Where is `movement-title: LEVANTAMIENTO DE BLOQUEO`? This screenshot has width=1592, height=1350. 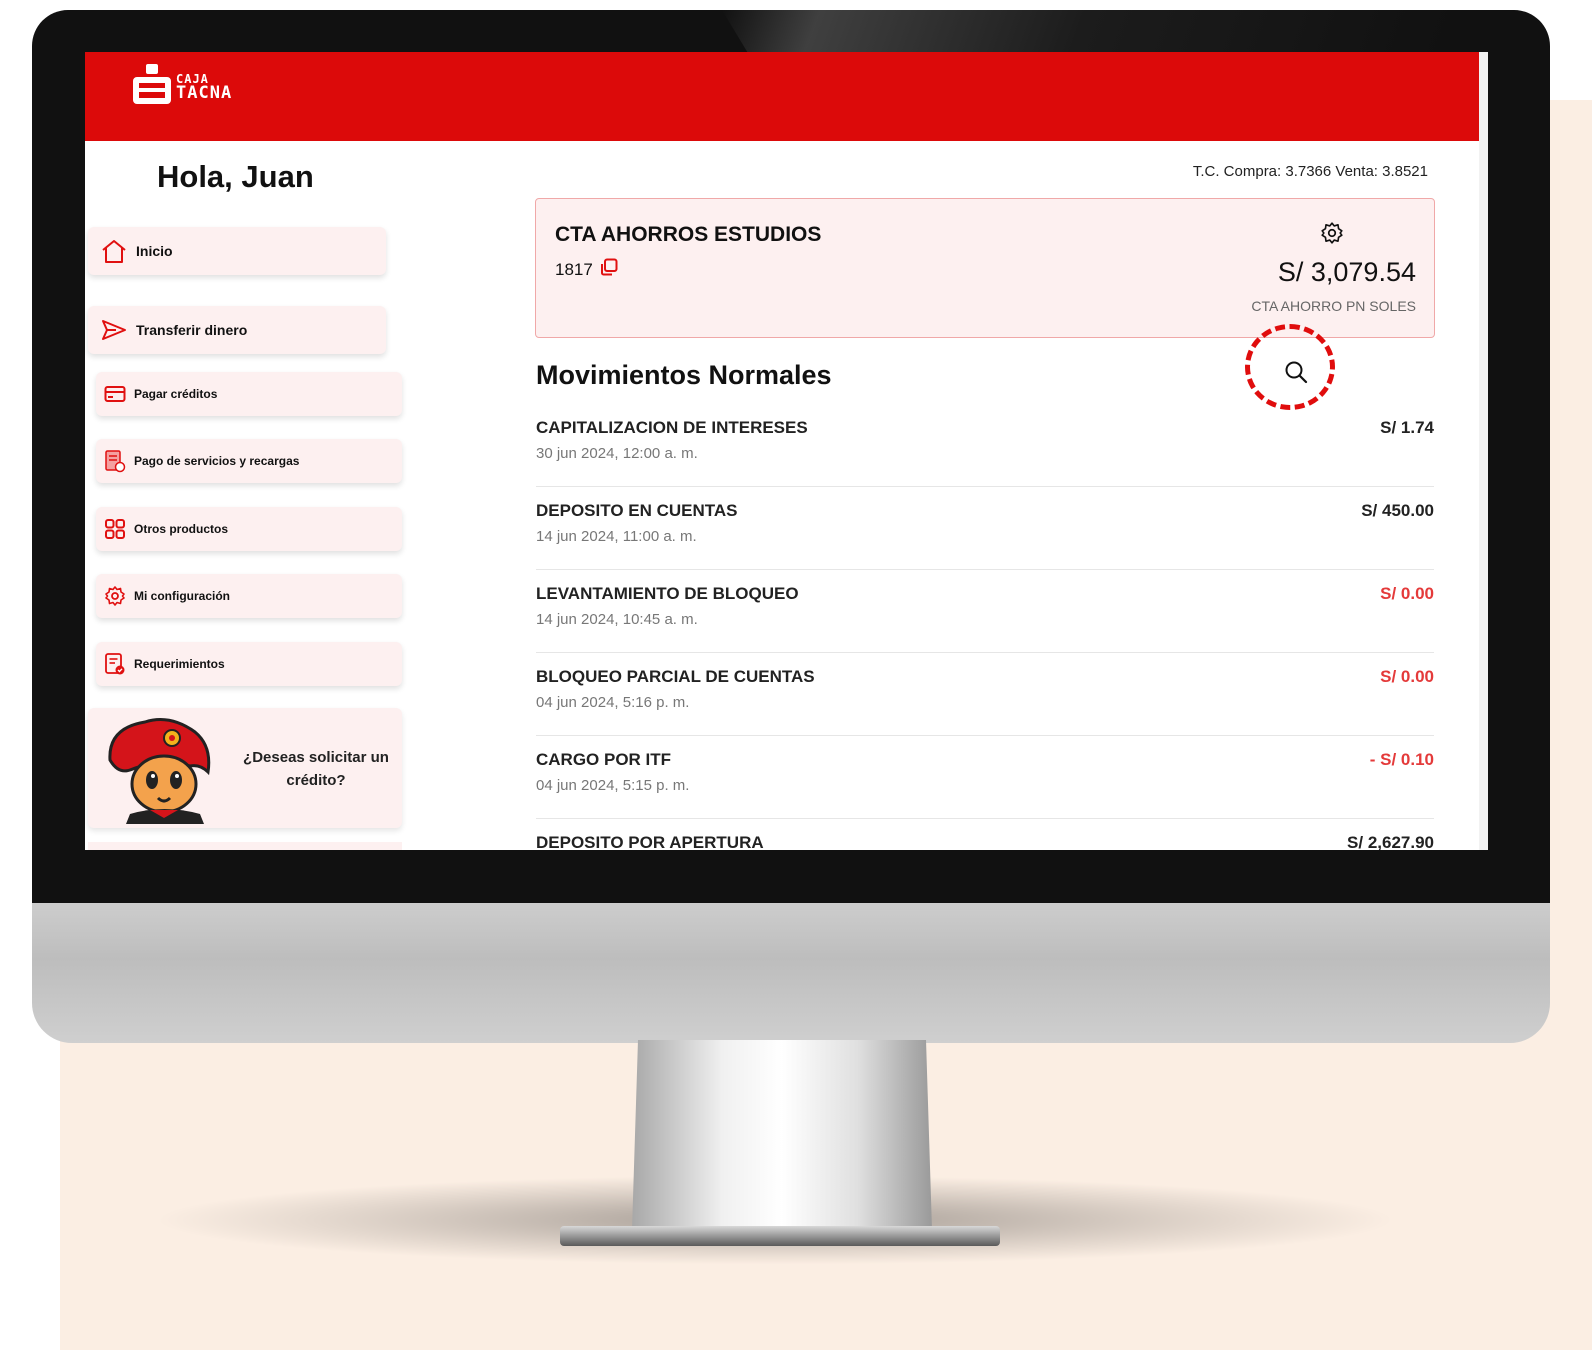
movement-title: LEVANTAMIENTO DE BLOQUEO is located at coordinates (667, 593).